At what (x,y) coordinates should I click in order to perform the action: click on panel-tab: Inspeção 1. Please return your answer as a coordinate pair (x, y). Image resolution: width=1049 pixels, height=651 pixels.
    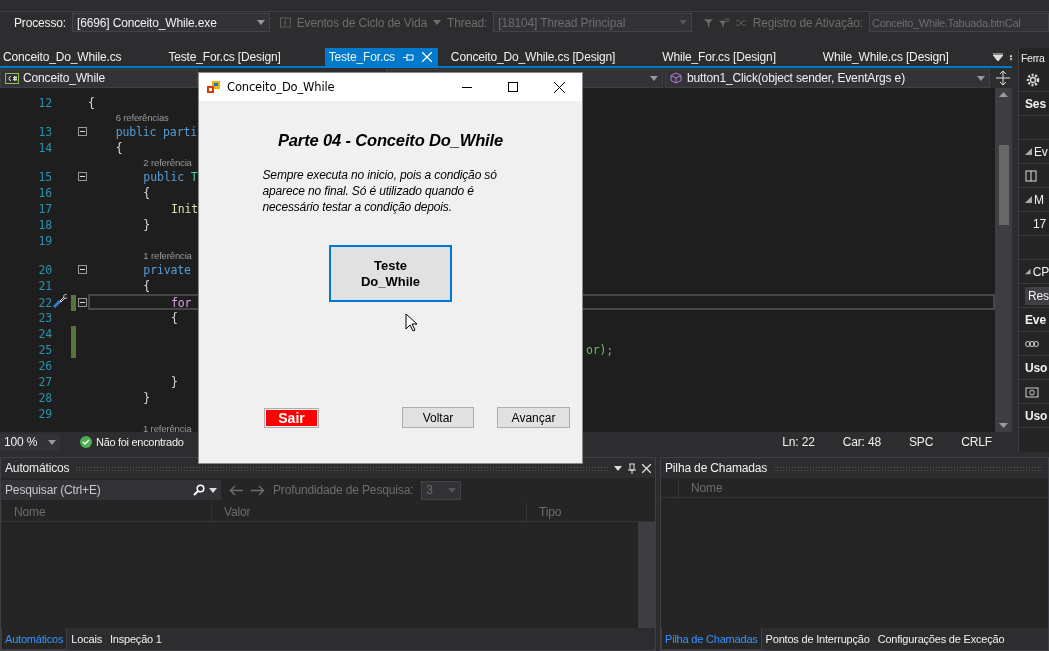
    Looking at the image, I should click on (135, 639).